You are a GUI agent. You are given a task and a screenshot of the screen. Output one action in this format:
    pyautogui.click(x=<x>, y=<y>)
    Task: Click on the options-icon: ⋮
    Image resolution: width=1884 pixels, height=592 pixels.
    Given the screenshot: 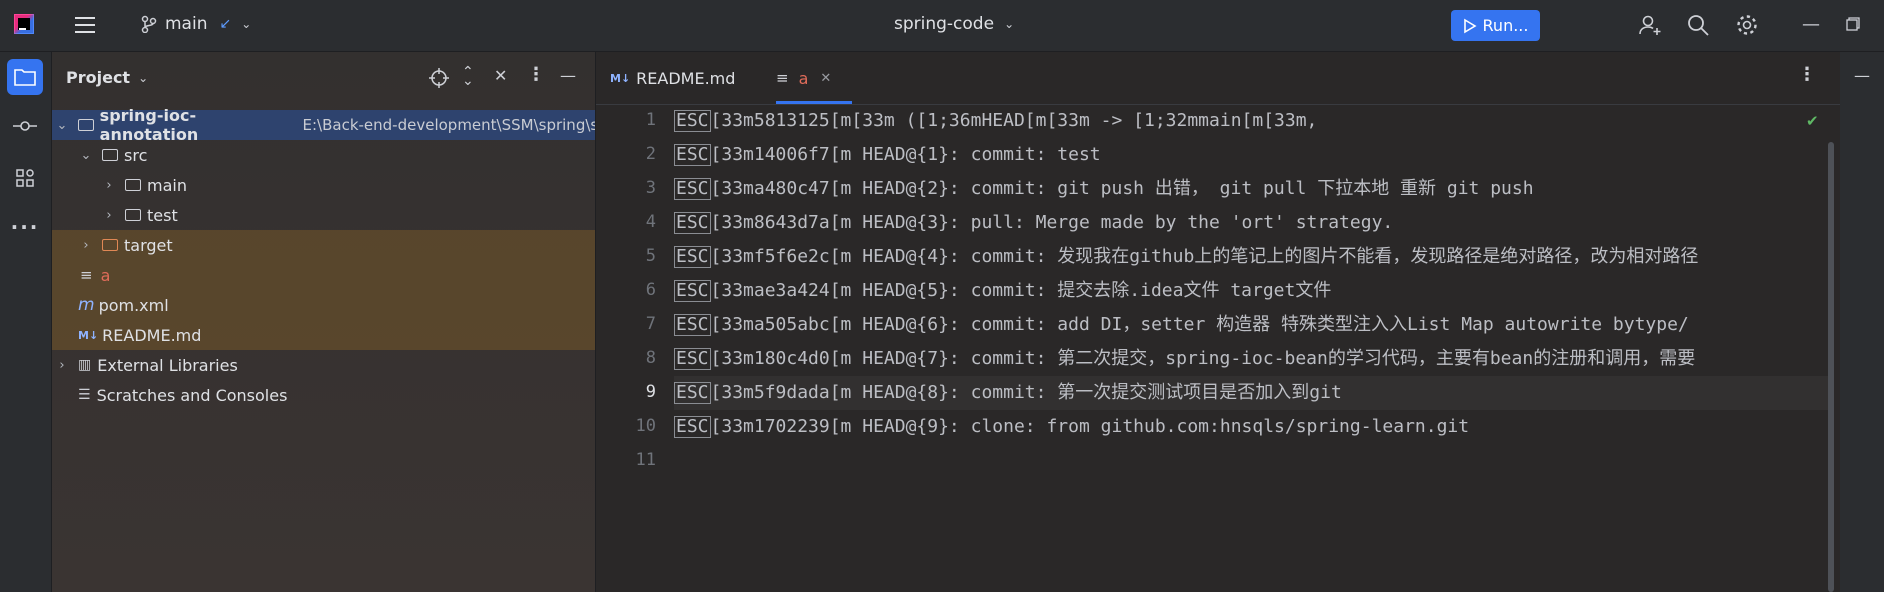 What is the action you would take?
    pyautogui.click(x=536, y=74)
    